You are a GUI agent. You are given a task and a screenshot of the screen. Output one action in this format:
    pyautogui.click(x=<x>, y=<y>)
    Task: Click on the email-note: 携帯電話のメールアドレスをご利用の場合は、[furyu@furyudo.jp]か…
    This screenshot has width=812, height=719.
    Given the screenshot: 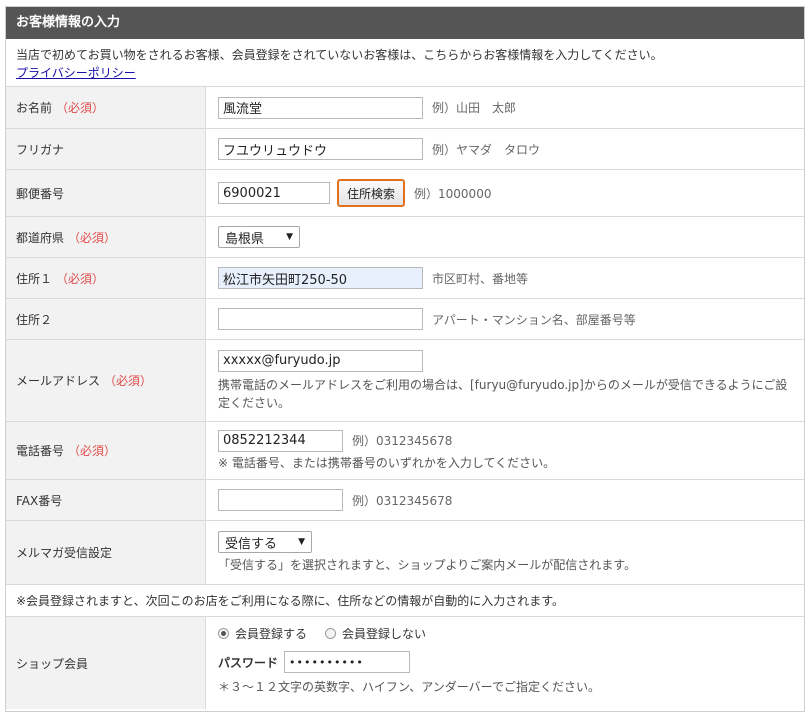 What is the action you would take?
    pyautogui.click(x=503, y=393)
    